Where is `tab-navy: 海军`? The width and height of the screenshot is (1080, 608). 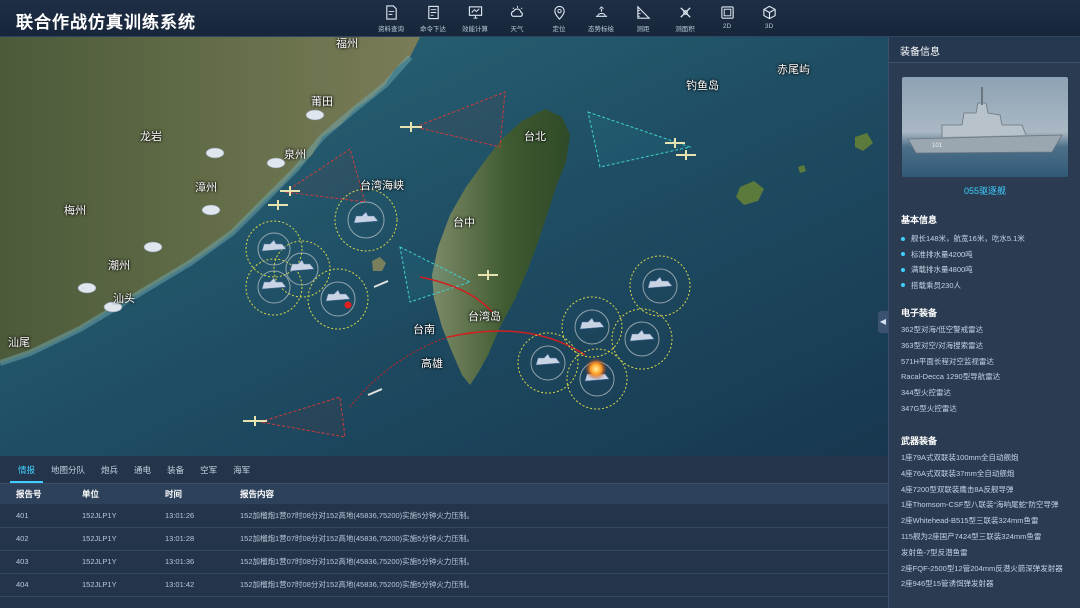 tab-navy: 海军 is located at coordinates (241, 473).